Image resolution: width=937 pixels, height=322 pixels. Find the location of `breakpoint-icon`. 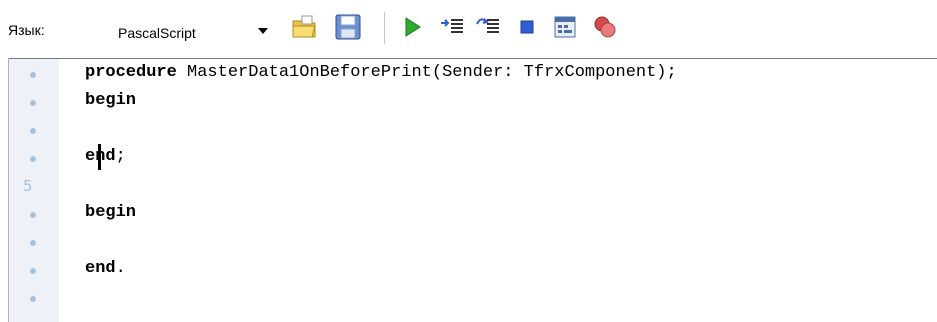

breakpoint-icon is located at coordinates (605, 27).